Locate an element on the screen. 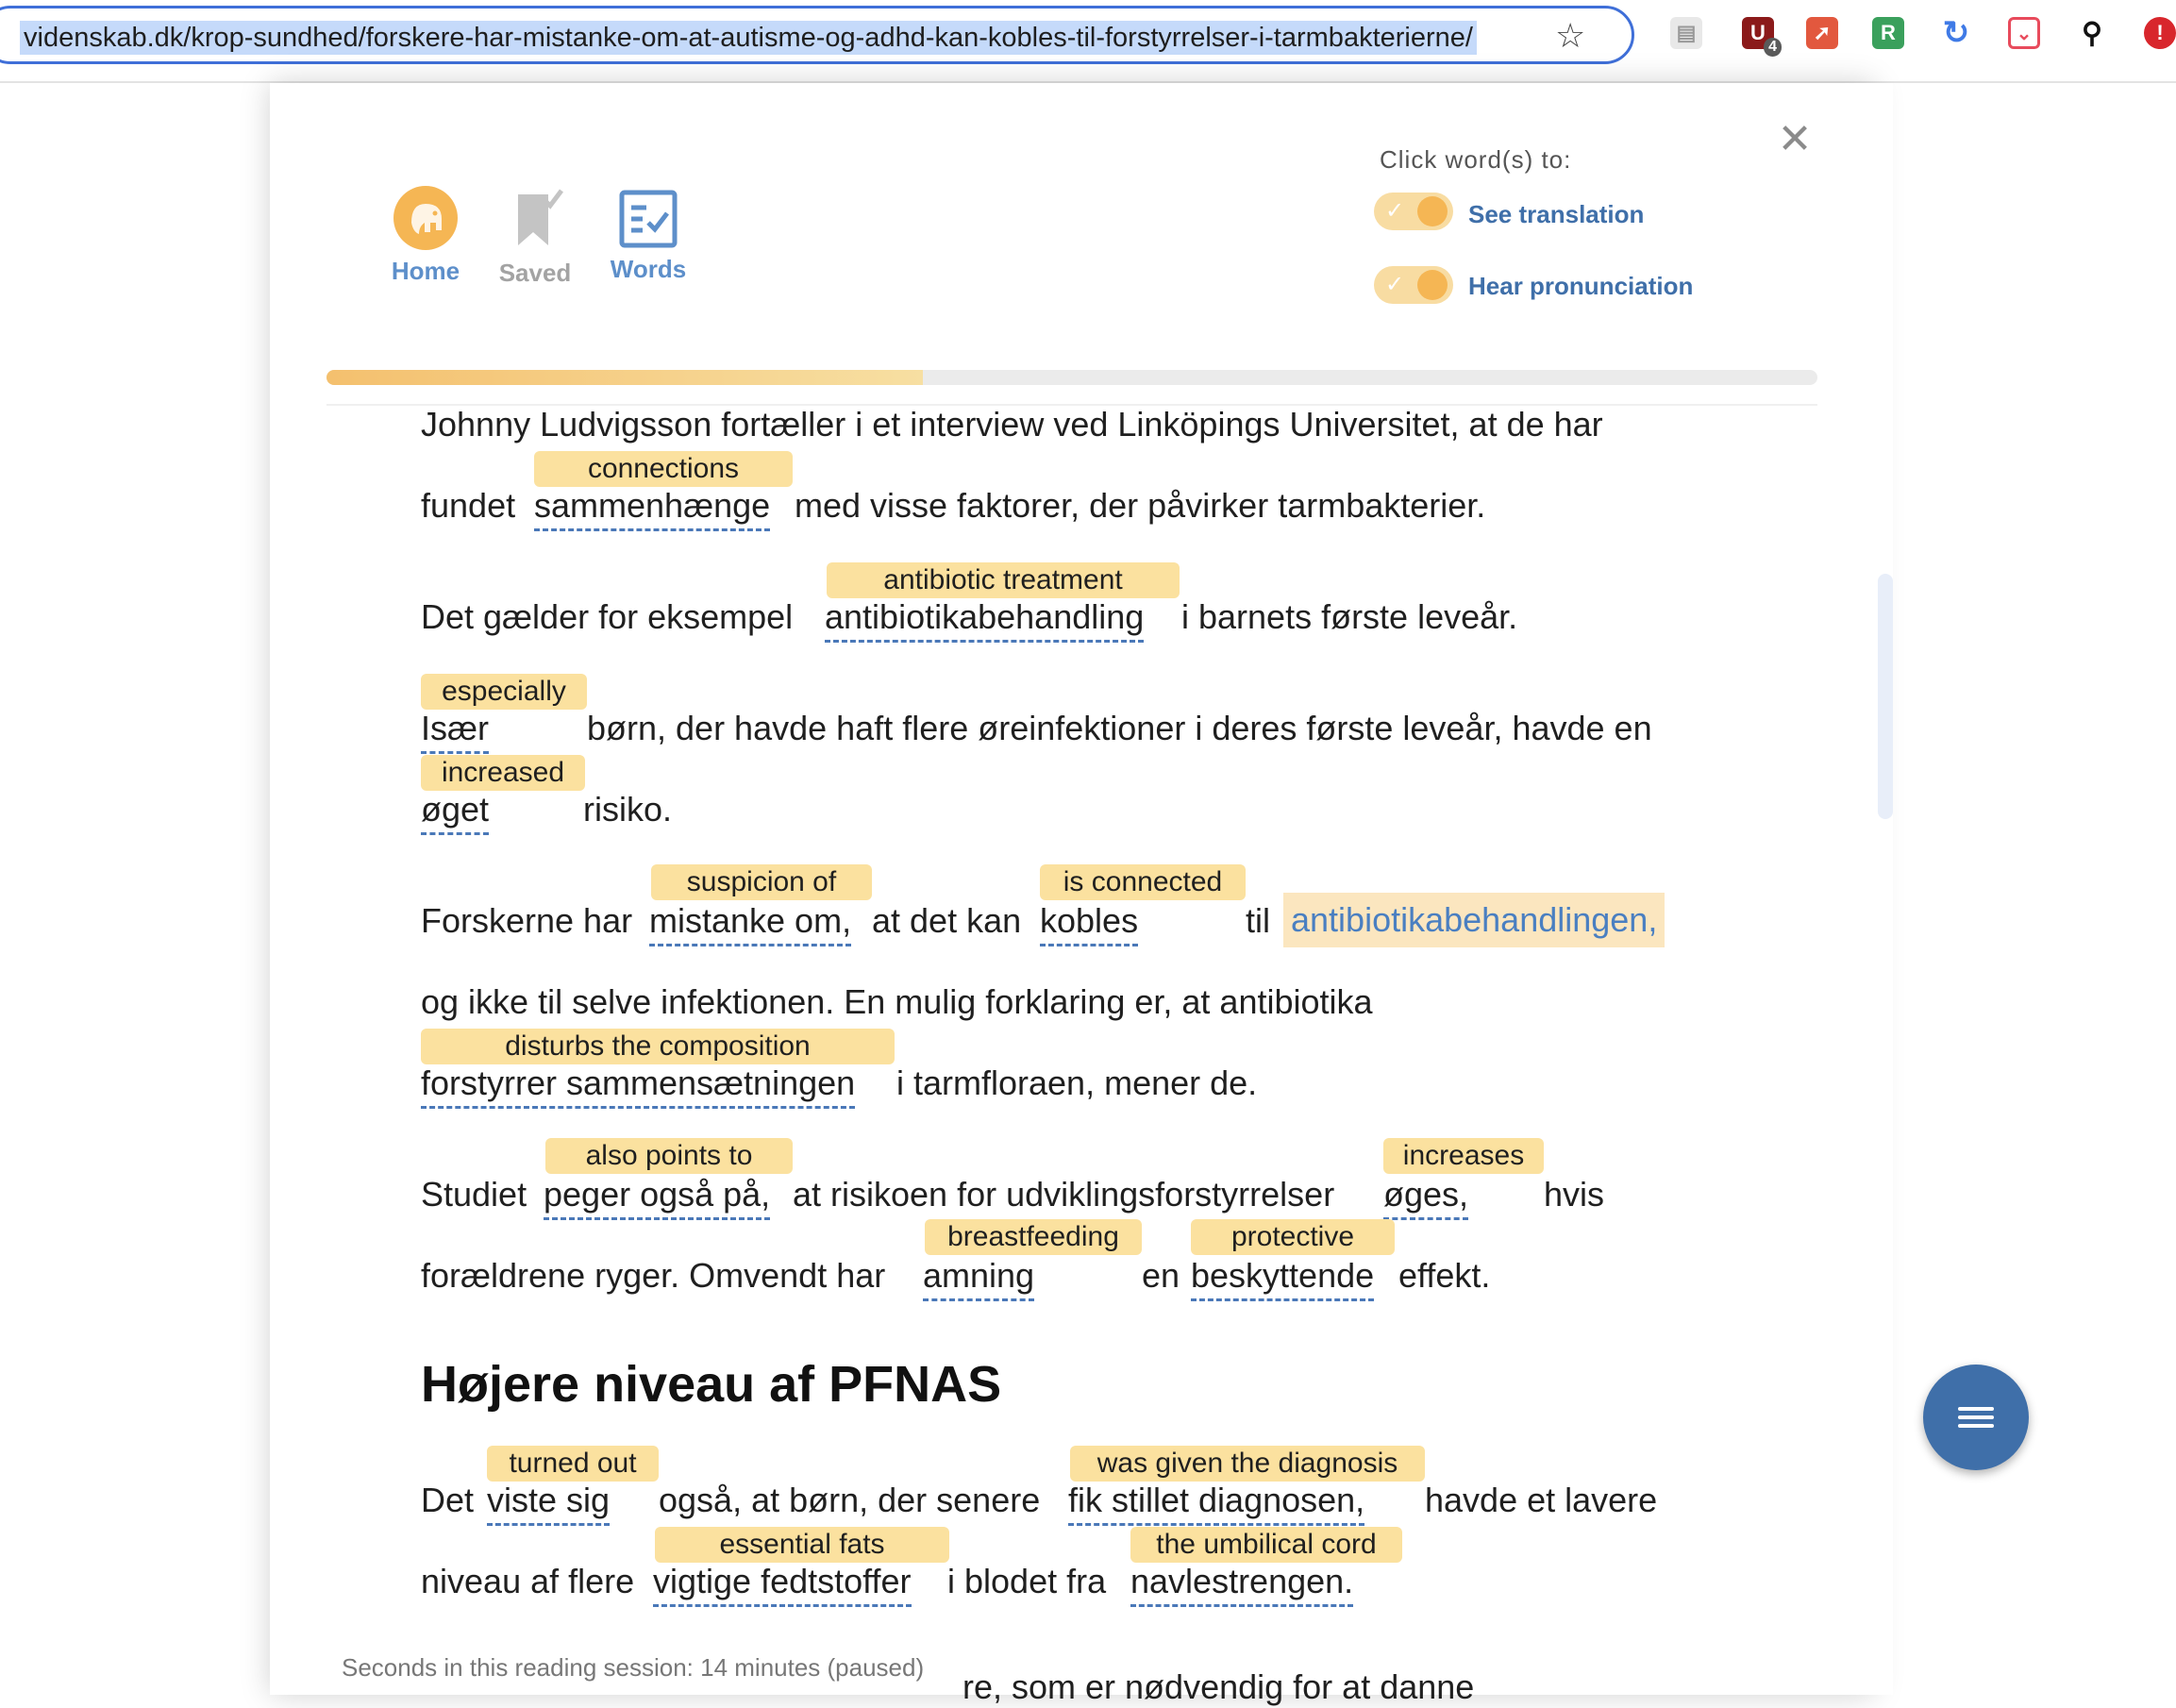 Image resolution: width=2176 pixels, height=1708 pixels. translation-popup: was given the diagnosis is located at coordinates (1248, 1464).